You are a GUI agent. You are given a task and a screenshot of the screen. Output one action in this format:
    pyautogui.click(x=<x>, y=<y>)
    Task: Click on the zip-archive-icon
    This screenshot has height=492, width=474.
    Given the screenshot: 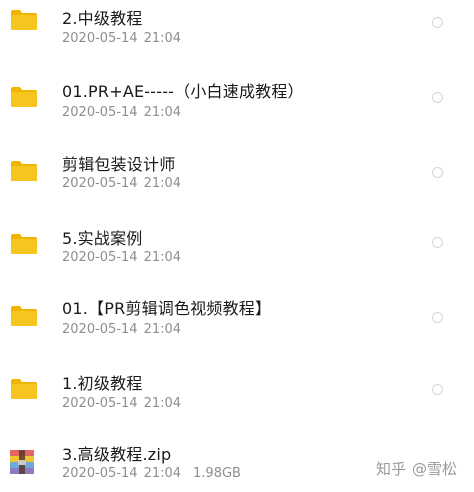 What is the action you would take?
    pyautogui.click(x=22, y=462)
    